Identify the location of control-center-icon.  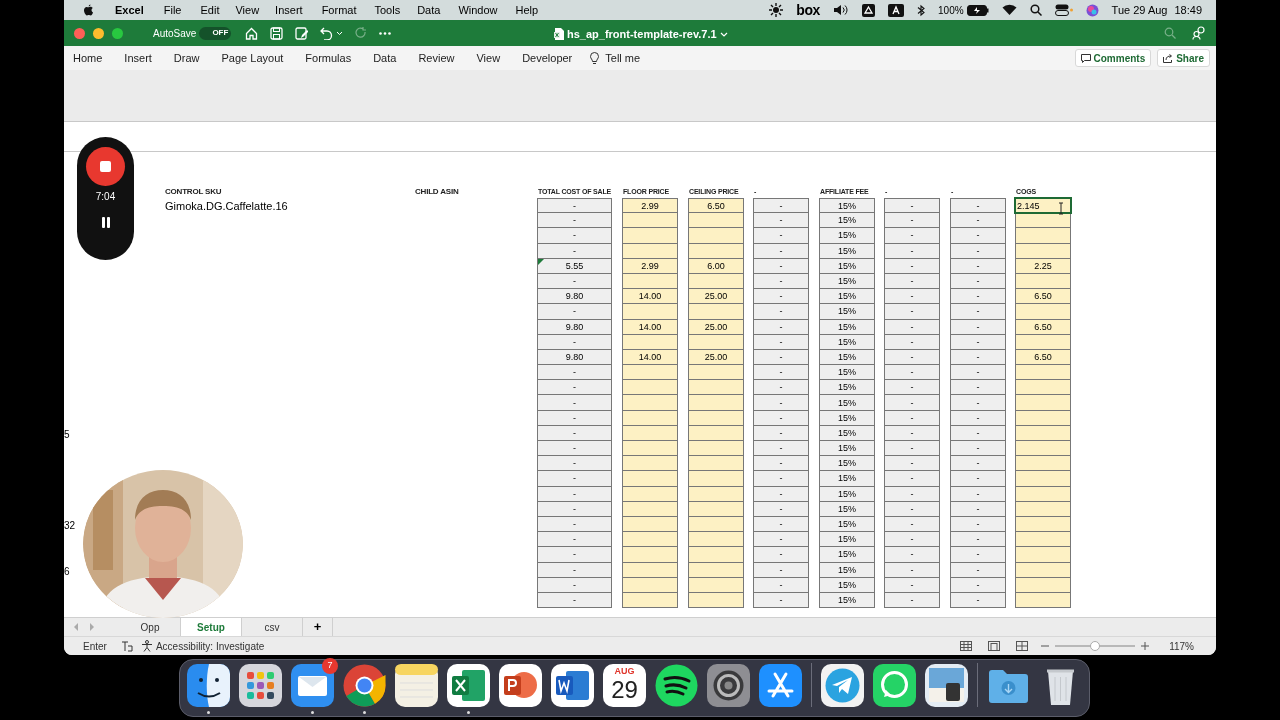
(1063, 10).